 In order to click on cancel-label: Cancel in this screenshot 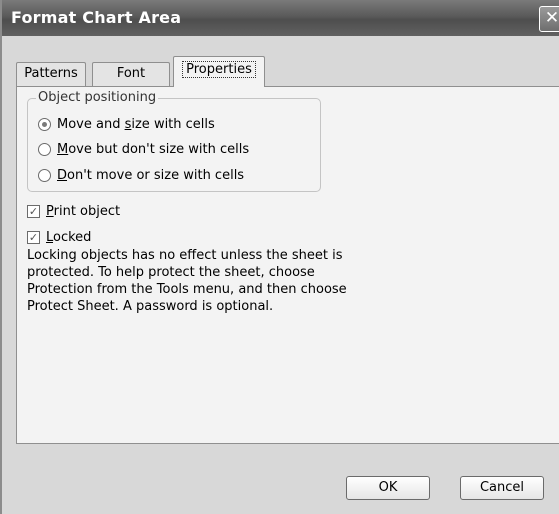, I will do `click(502, 487)`.